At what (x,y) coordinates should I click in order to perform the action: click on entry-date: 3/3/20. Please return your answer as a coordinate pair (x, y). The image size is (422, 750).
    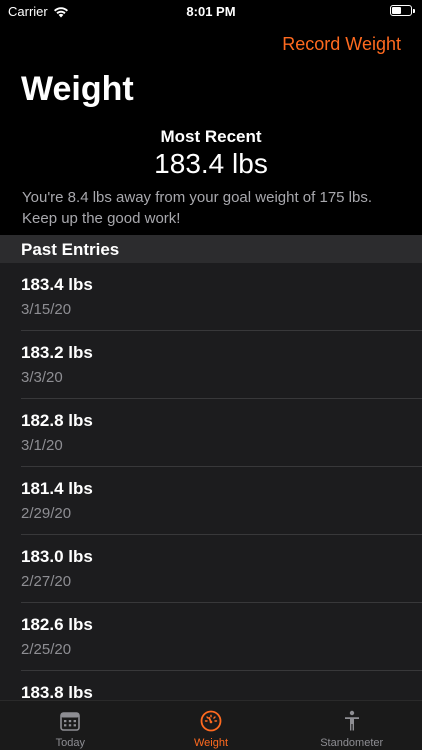
    Looking at the image, I should click on (42, 377).